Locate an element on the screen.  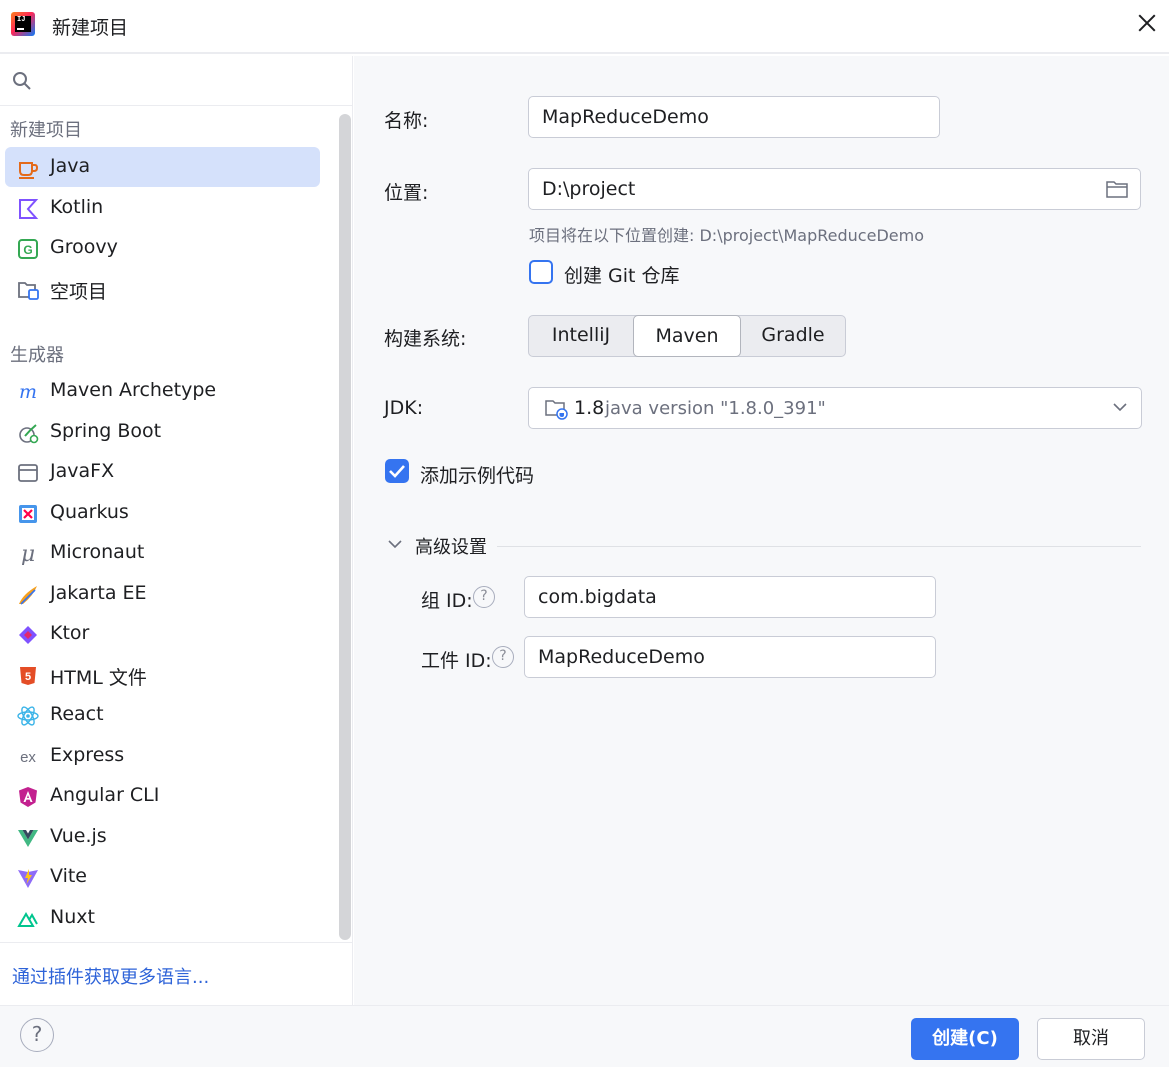
group-id-help-icon: ? is located at coordinates (484, 597).